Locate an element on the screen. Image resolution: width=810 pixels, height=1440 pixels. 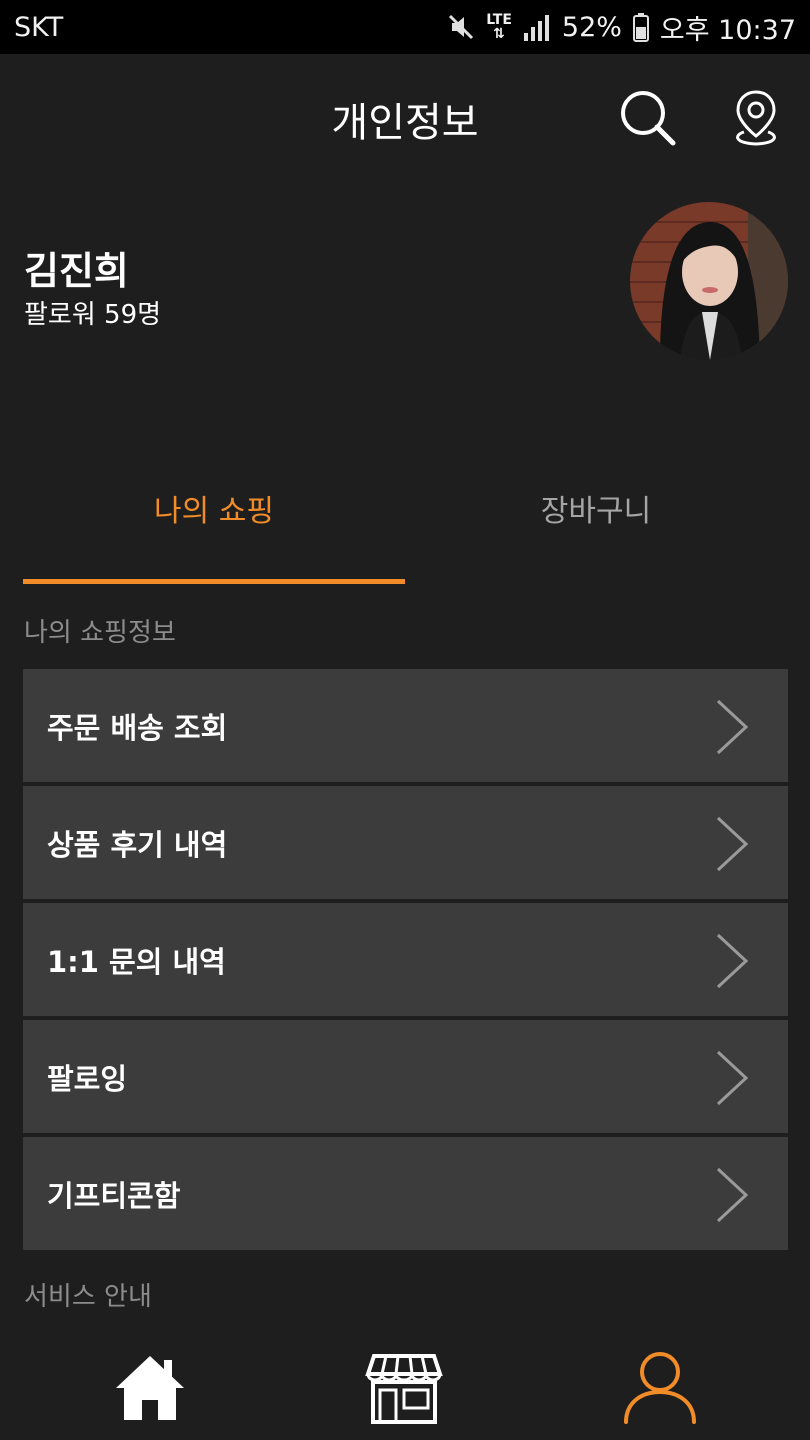
home-icon is located at coordinates (150, 1388).